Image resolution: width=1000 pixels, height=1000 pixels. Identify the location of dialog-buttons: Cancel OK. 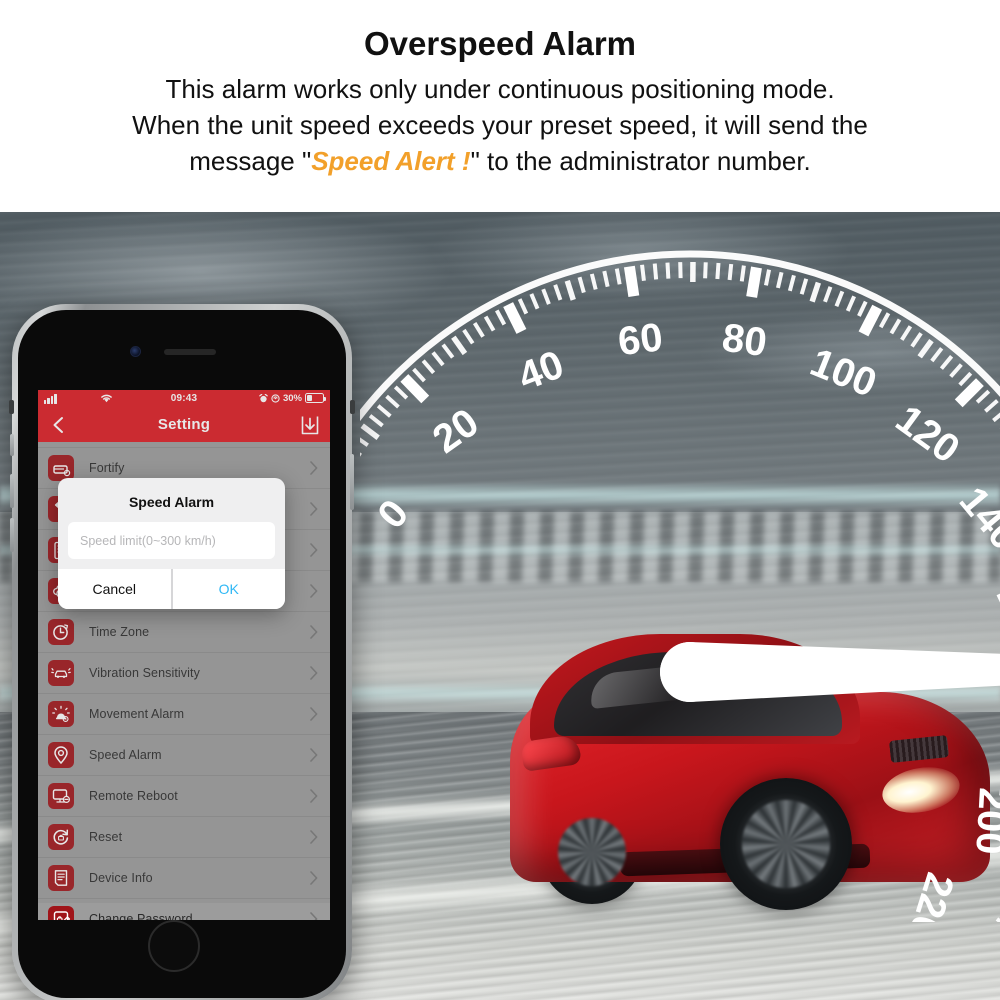
(171, 589).